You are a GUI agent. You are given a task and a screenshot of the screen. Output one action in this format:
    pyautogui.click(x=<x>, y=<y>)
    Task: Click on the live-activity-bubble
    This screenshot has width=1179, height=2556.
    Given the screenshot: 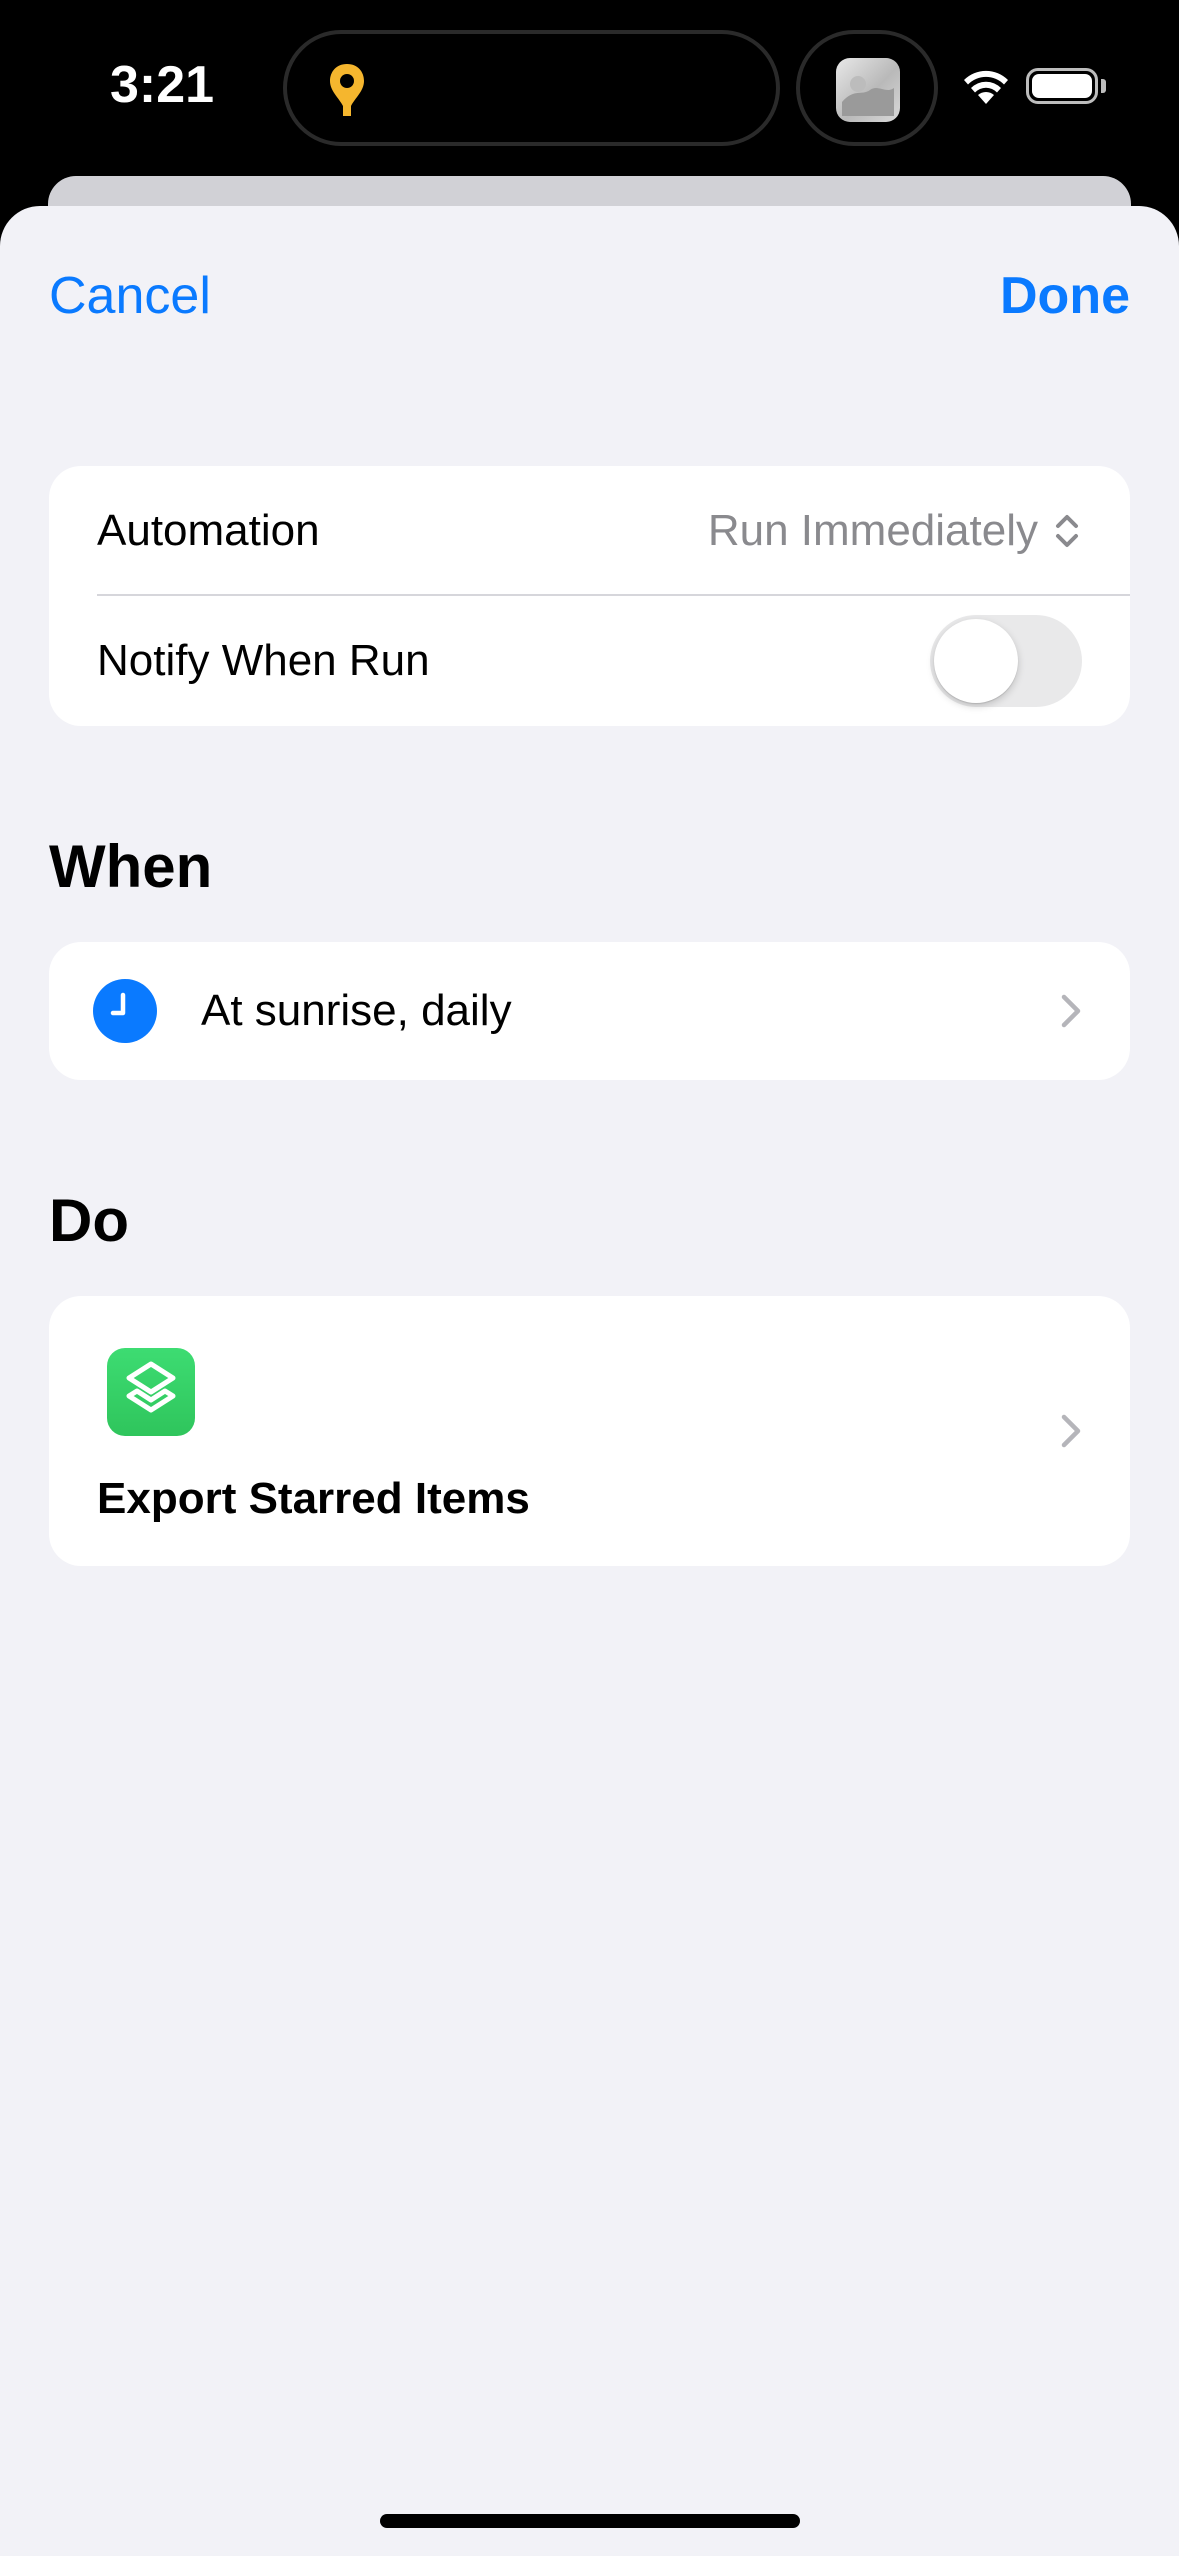 What is the action you would take?
    pyautogui.click(x=867, y=88)
    